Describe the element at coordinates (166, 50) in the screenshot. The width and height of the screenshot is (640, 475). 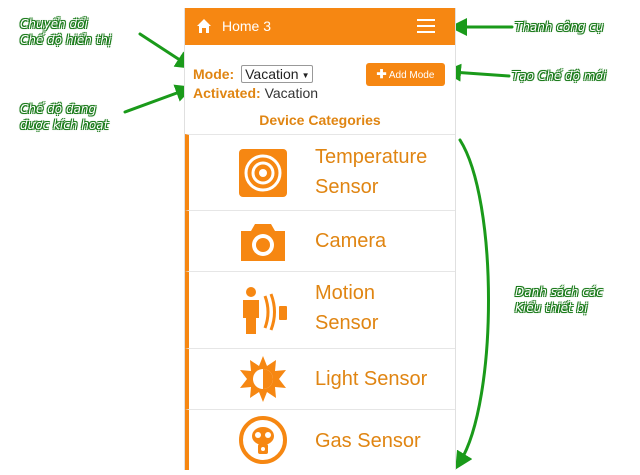
I see `arrow-switch-mode` at that location.